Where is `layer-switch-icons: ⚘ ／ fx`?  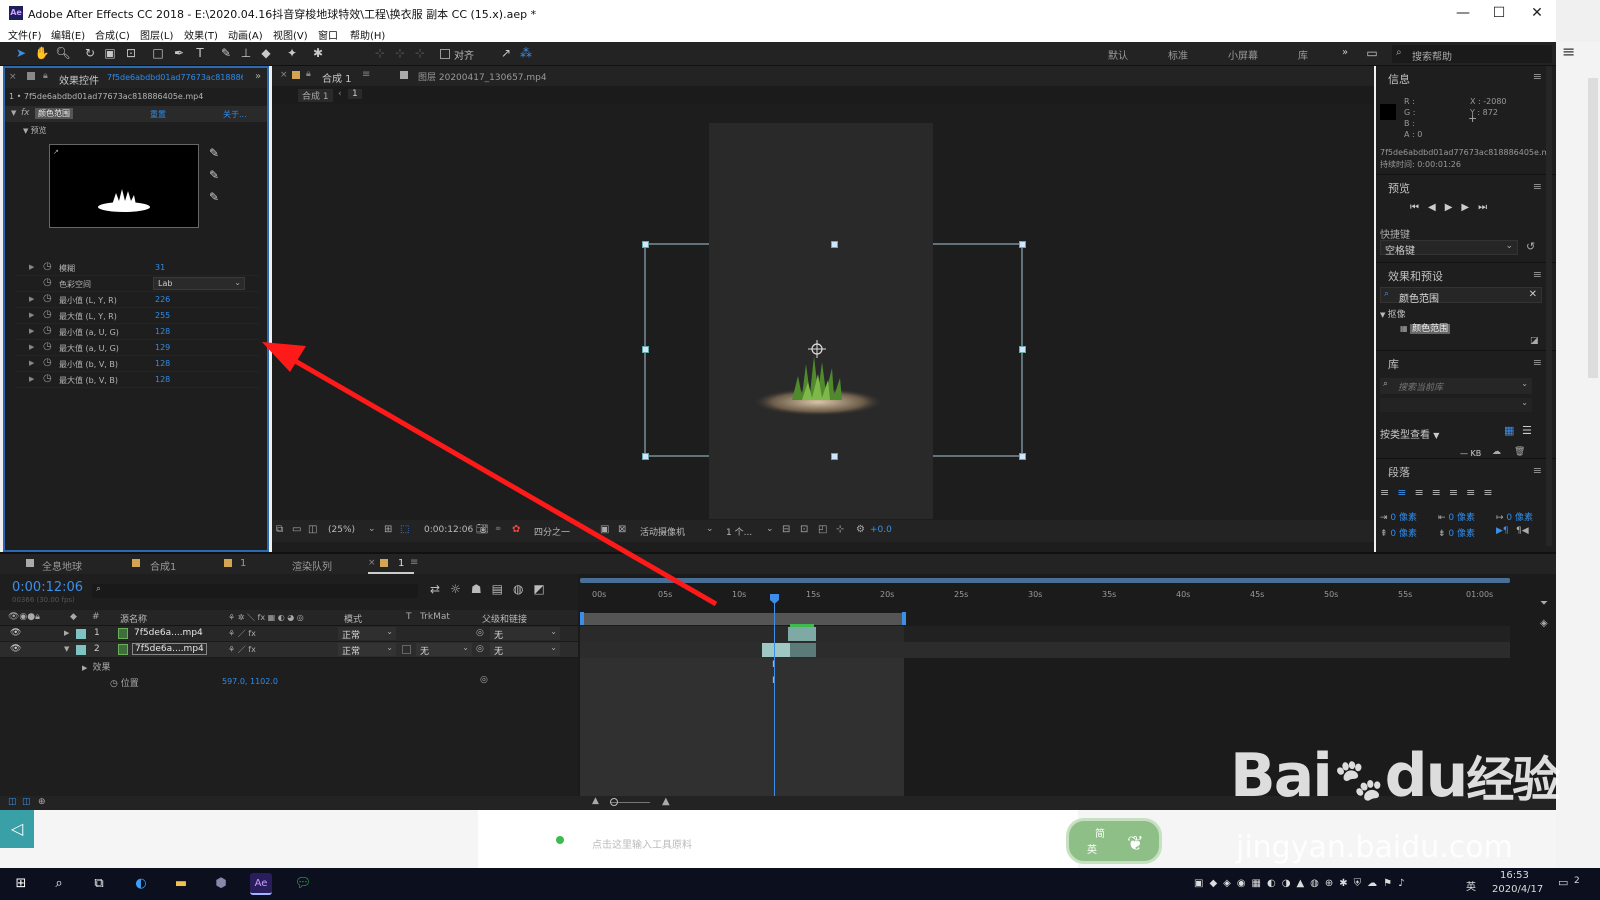
layer-switch-icons: ⚘ ／ fx is located at coordinates (242, 649).